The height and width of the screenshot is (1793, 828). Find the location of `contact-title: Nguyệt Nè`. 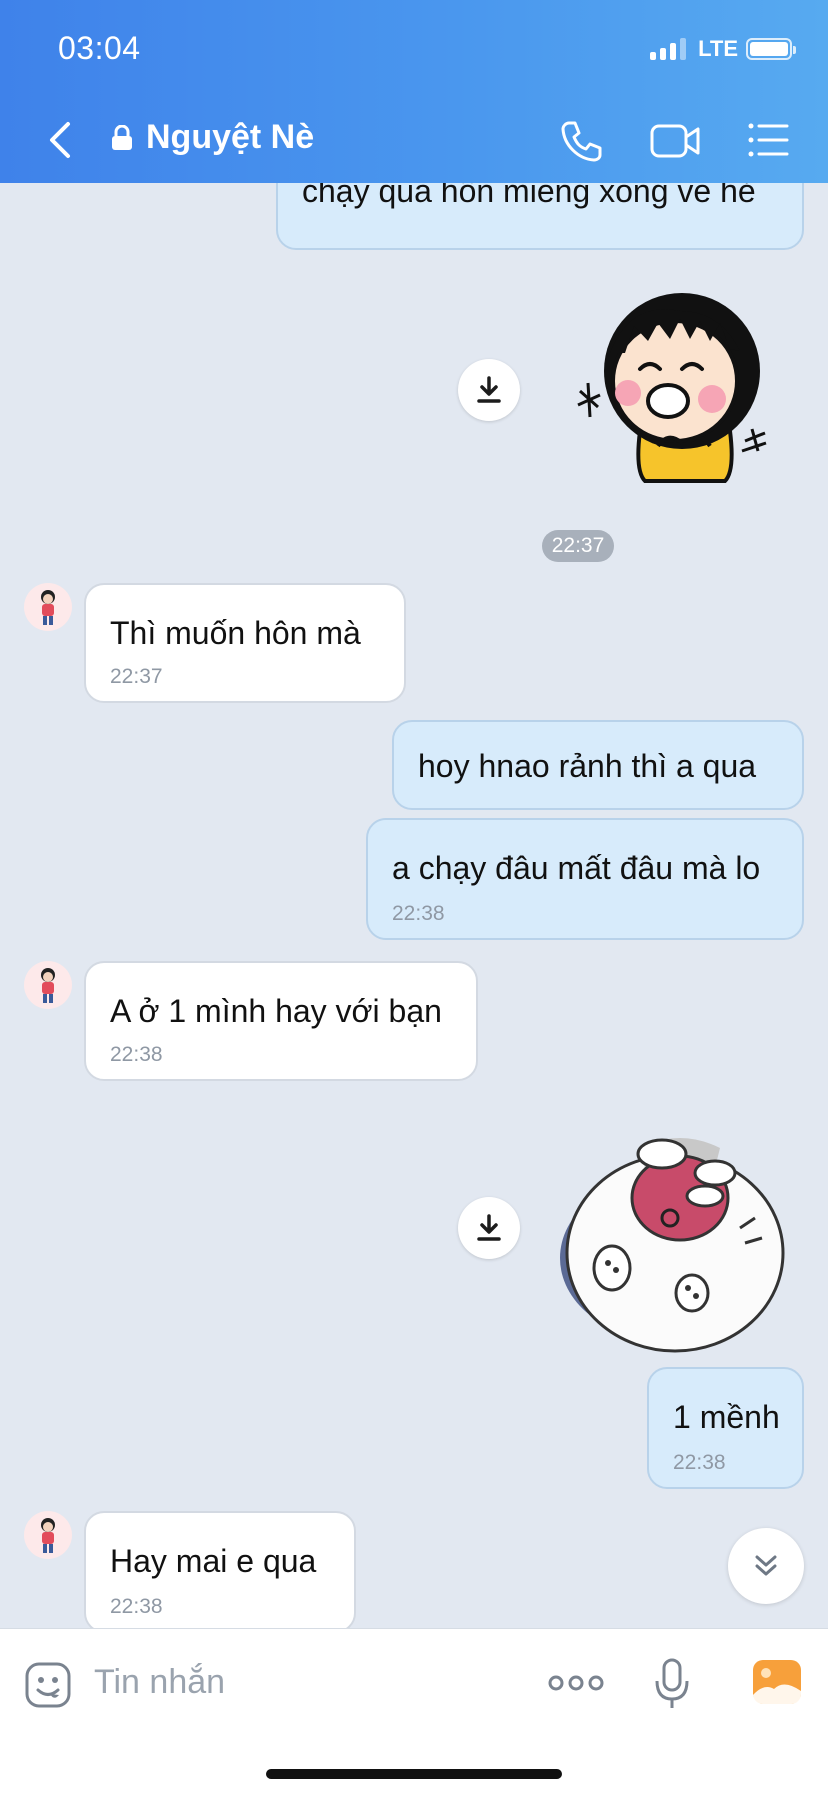

contact-title: Nguyệt Nè is located at coordinates (212, 137).